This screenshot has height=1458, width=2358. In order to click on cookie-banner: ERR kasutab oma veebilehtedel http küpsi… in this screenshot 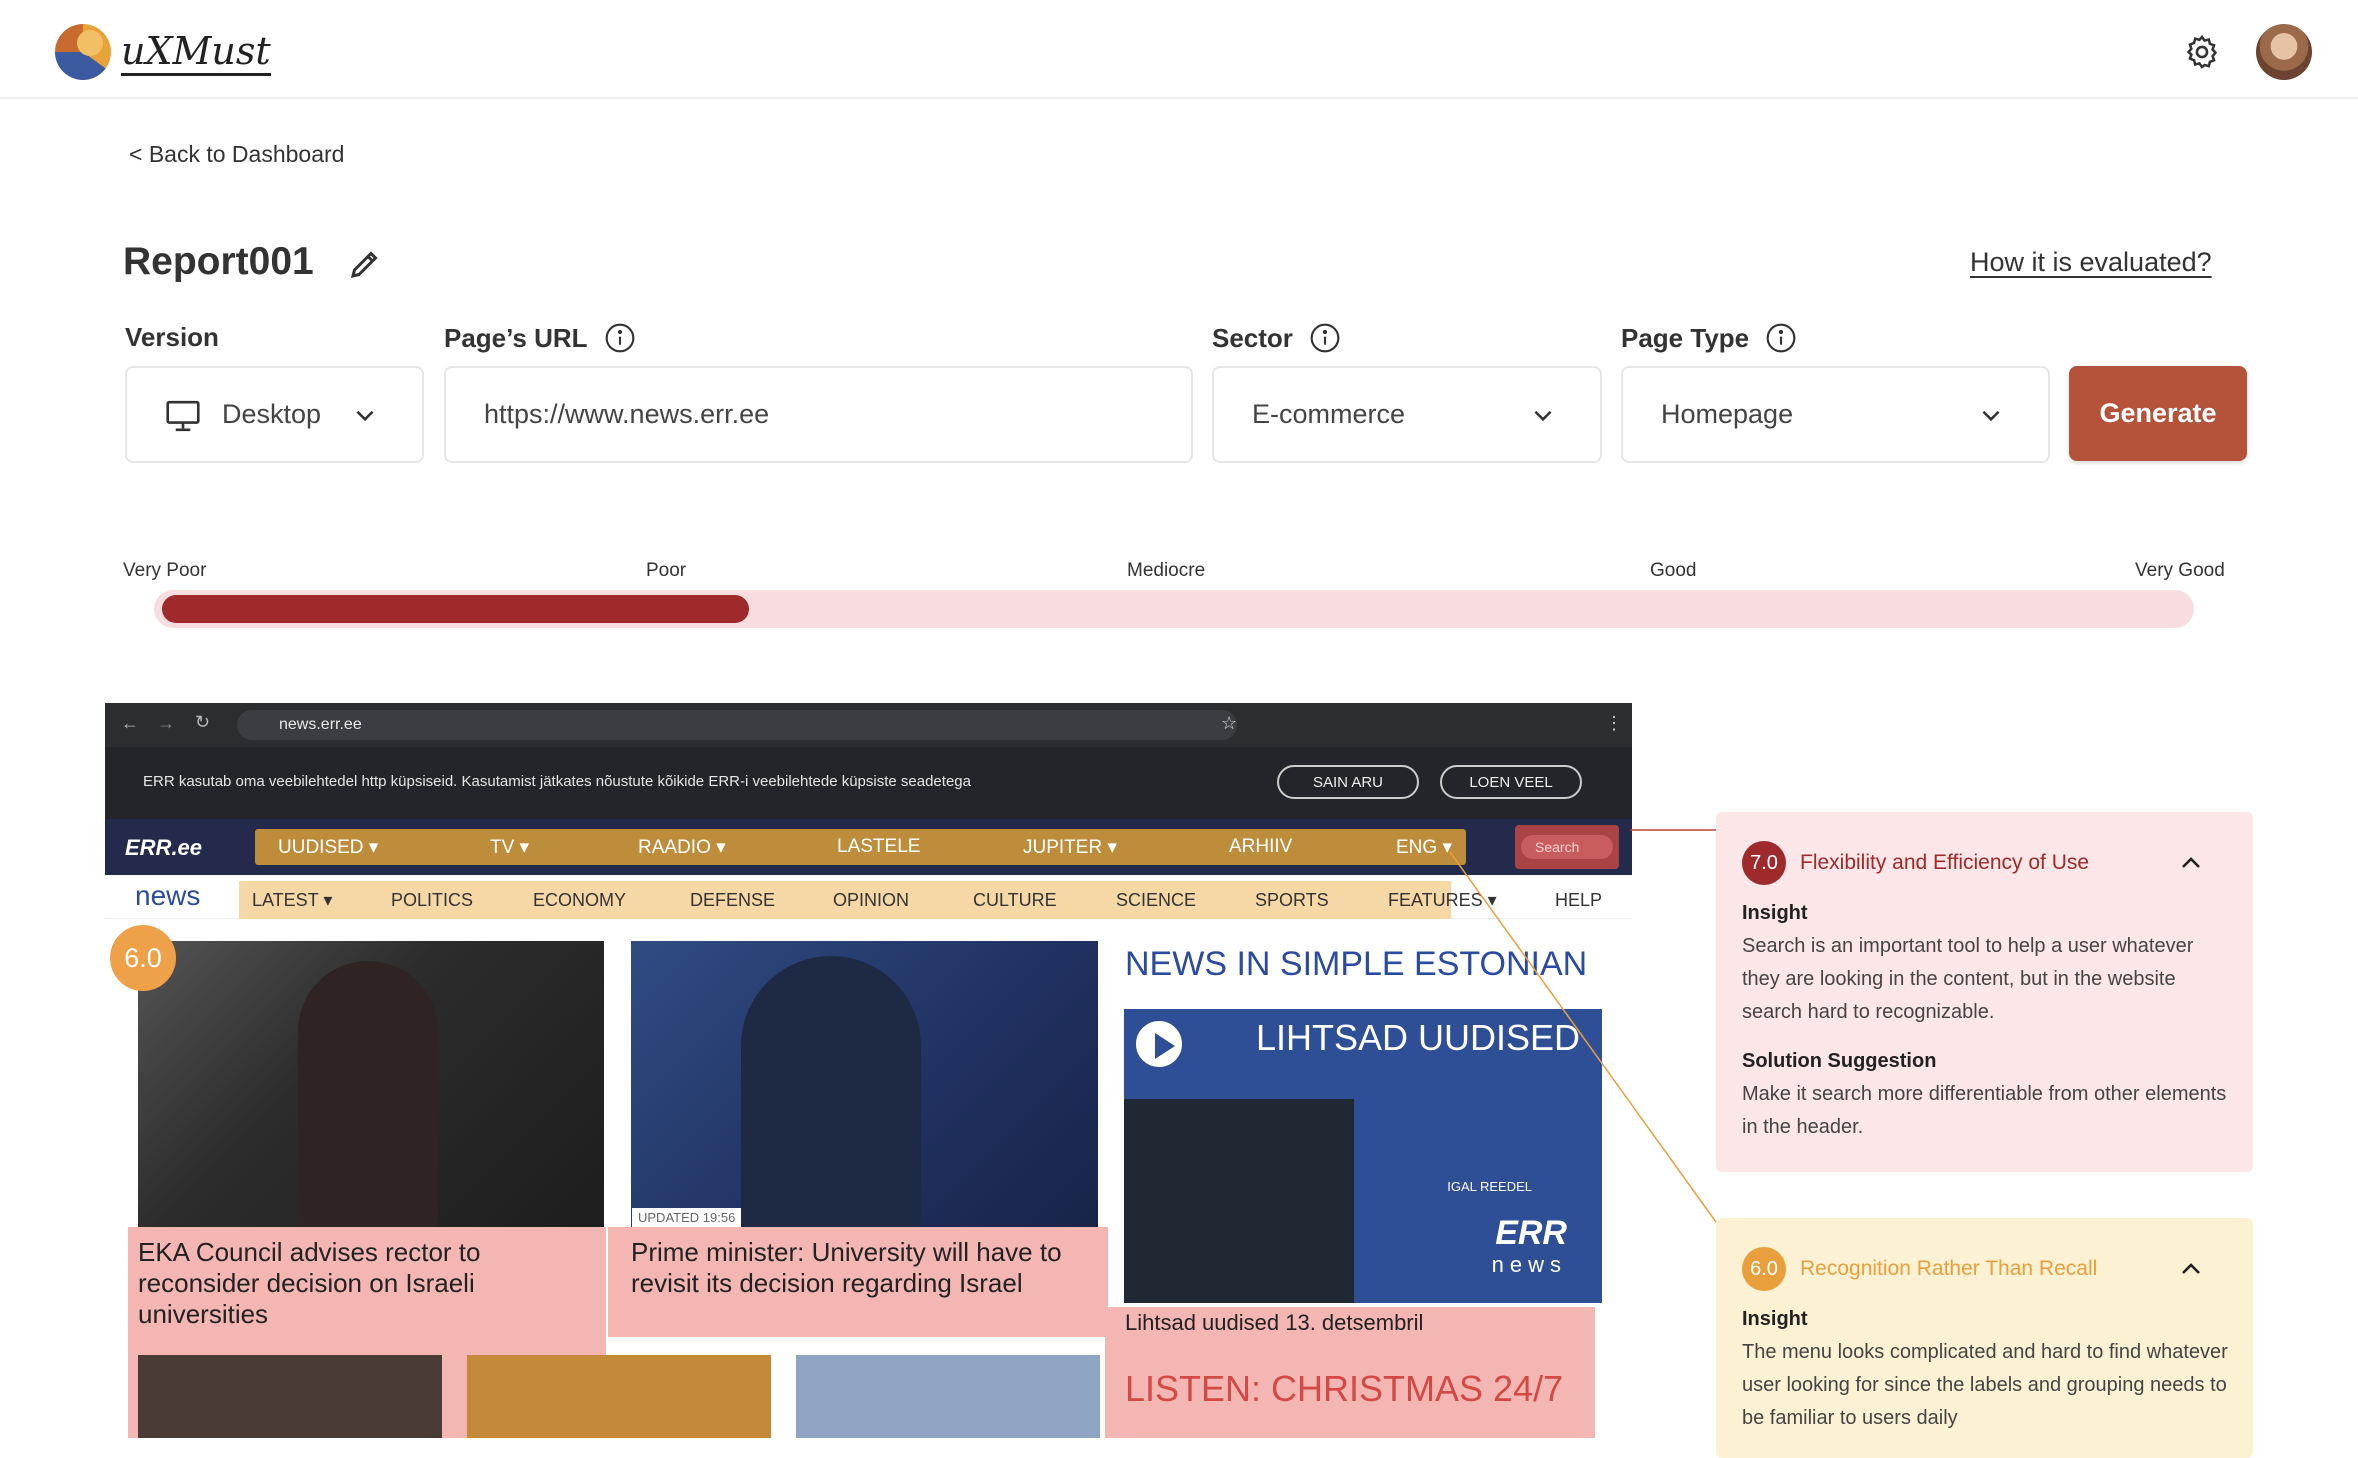, I will do `click(868, 783)`.